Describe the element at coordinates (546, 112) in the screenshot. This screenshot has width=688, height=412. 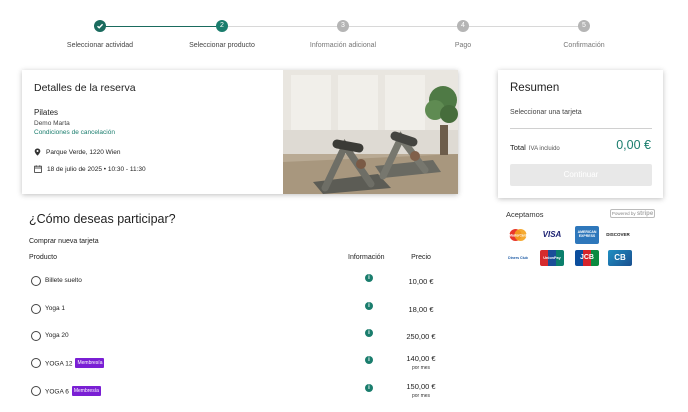
I see `summary-subtitle: Seleccionar una tarjeta` at that location.